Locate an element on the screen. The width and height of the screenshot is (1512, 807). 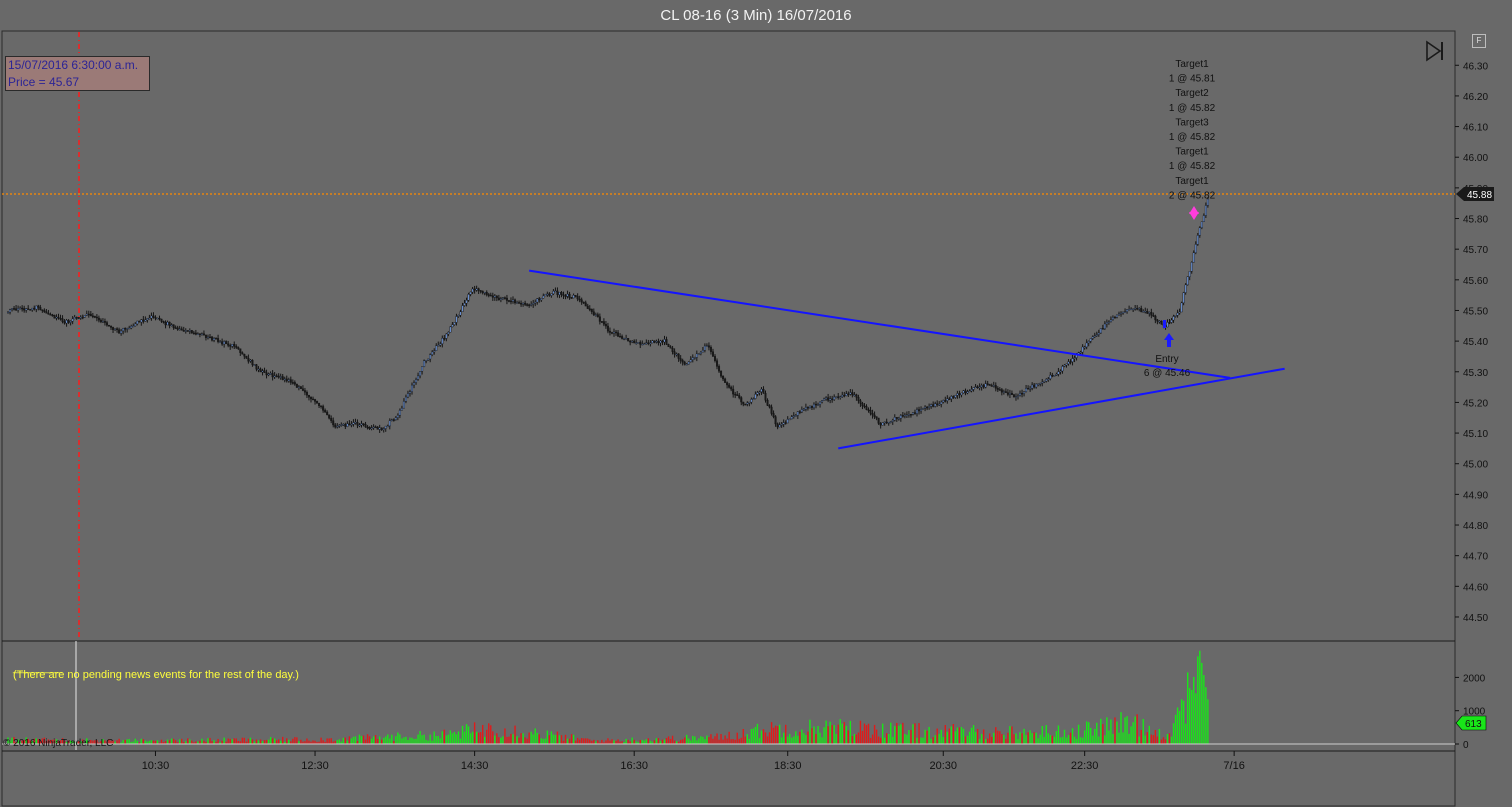
panel-float-button: F is located at coordinates (1479, 41).